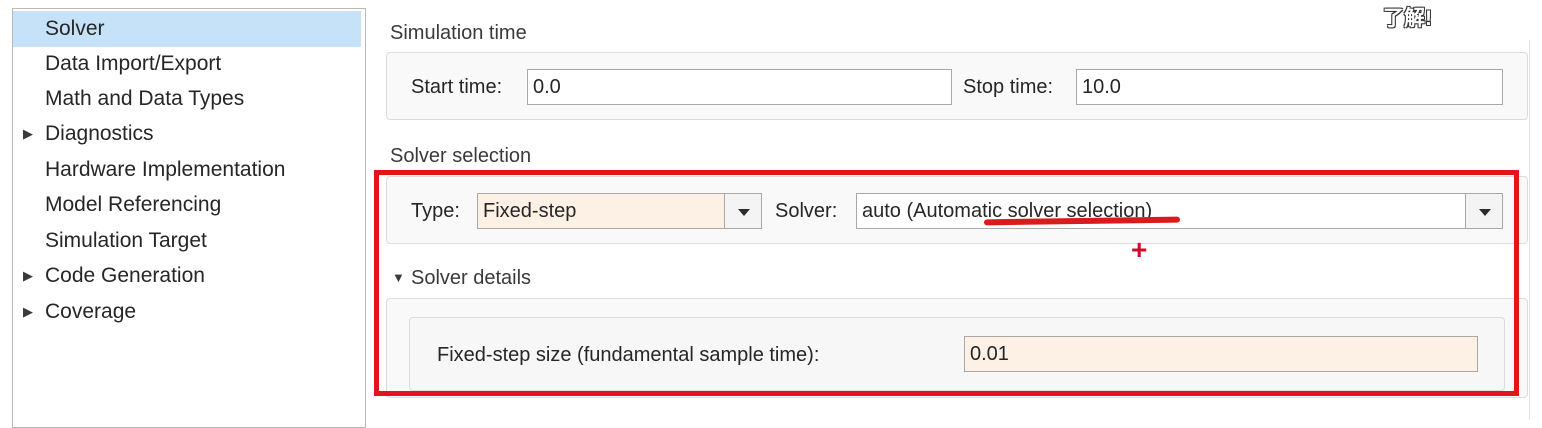  Describe the element at coordinates (145, 98) in the screenshot. I see `tree-item-label: Math and Data Types` at that location.